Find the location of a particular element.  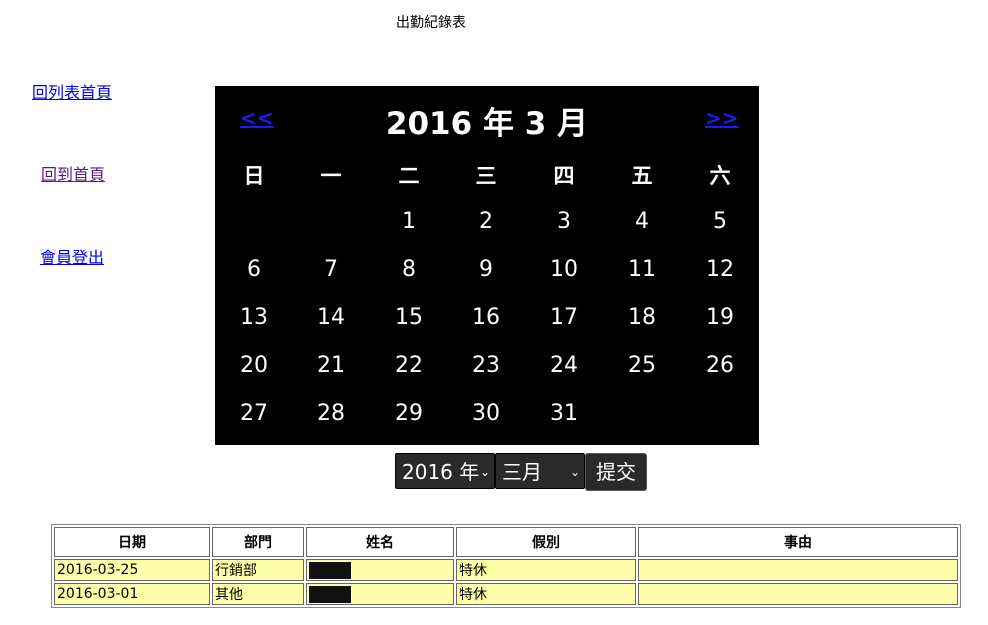

table-row: 2016-03-25 行銷部 特休 is located at coordinates (506, 570).